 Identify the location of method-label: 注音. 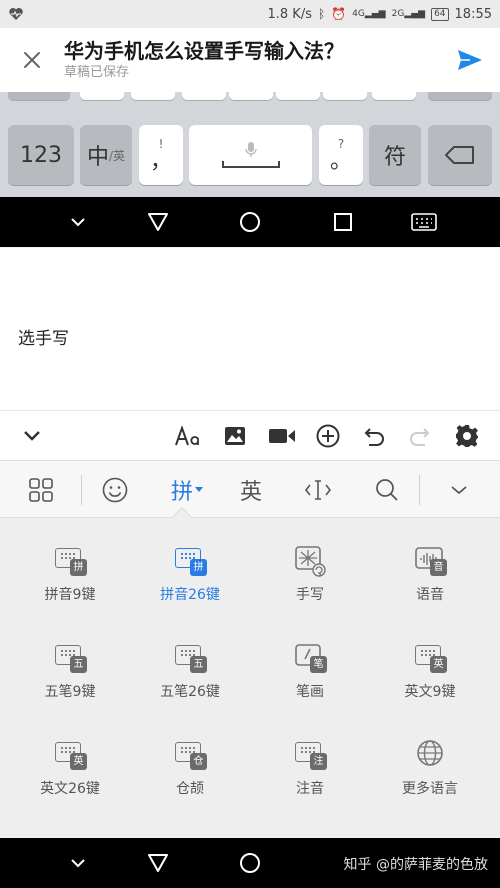
(310, 789).